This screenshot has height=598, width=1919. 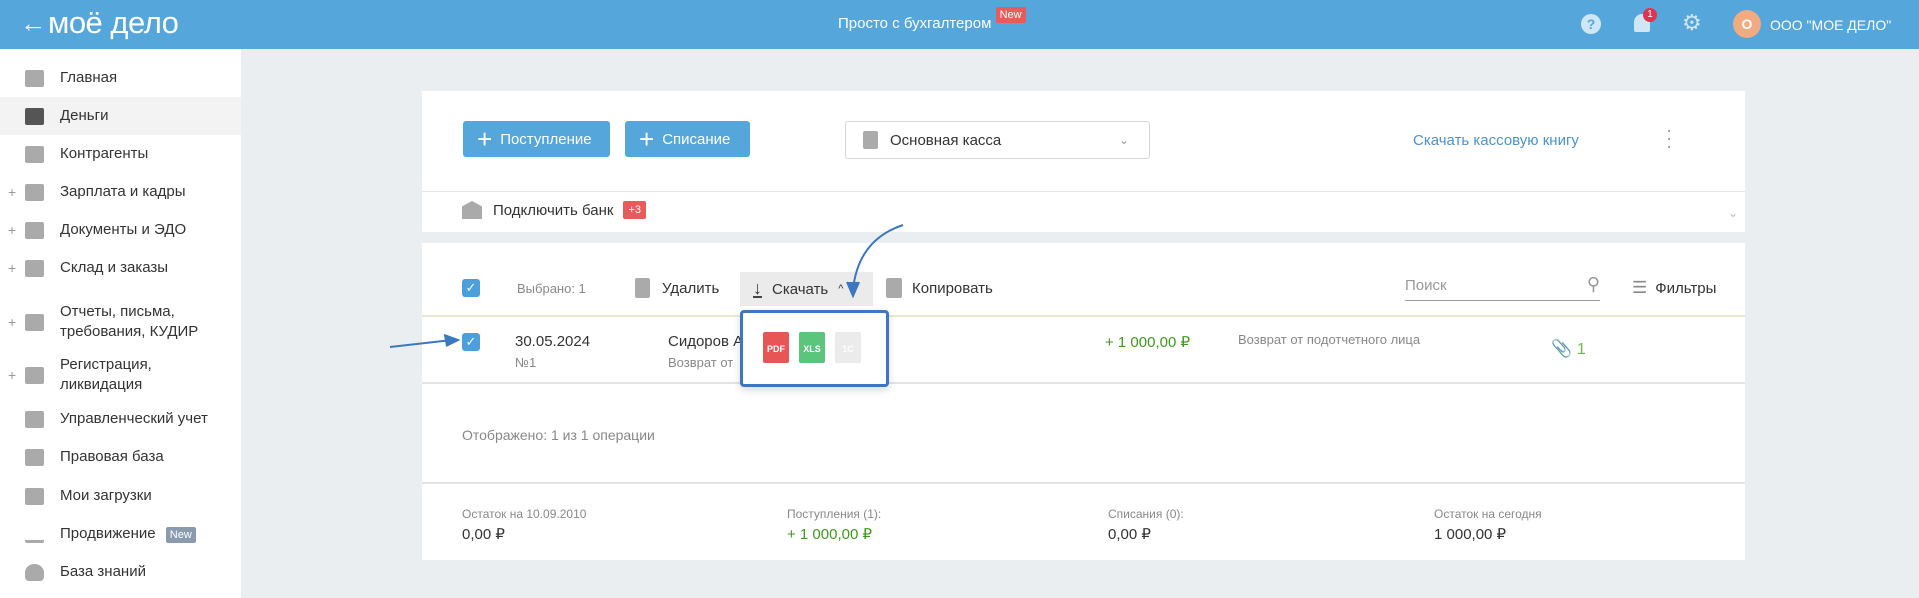 What do you see at coordinates (425, 341) in the screenshot?
I see `arrow-to-checkbox-icon` at bounding box center [425, 341].